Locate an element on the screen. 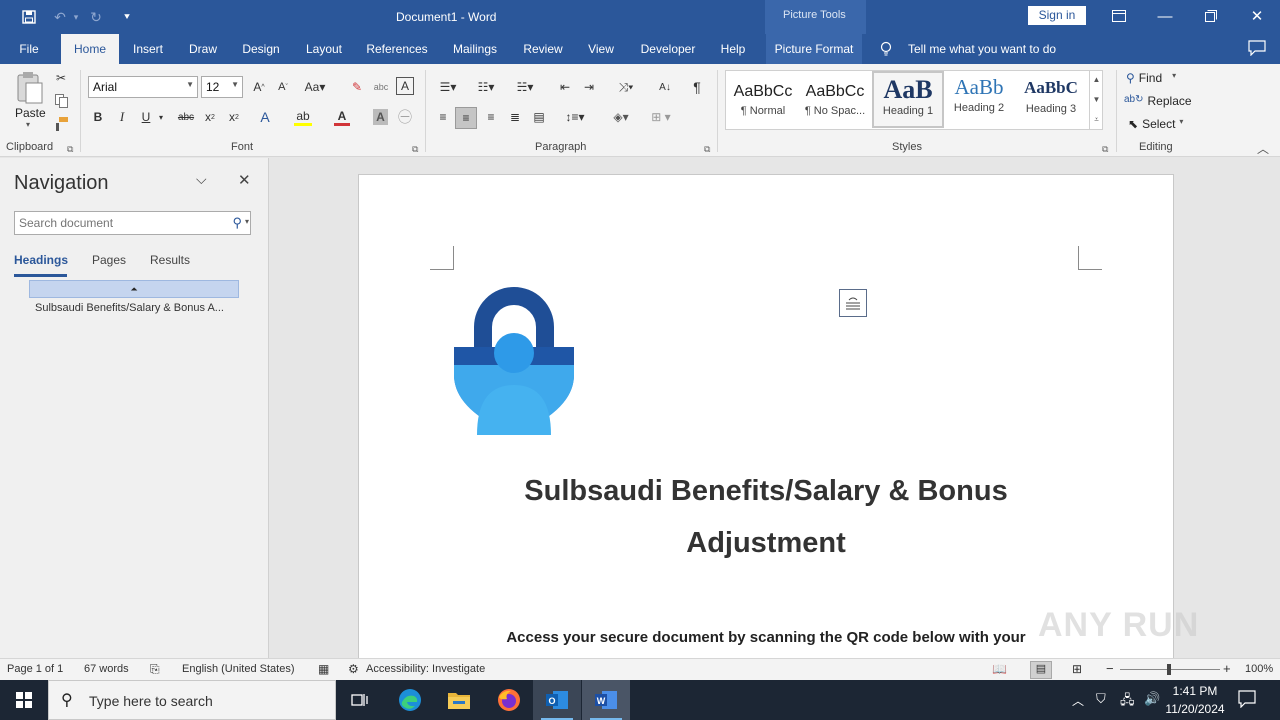 Image resolution: width=1280 pixels, height=720 pixels. superscript-icon: x2 is located at coordinates (234, 117).